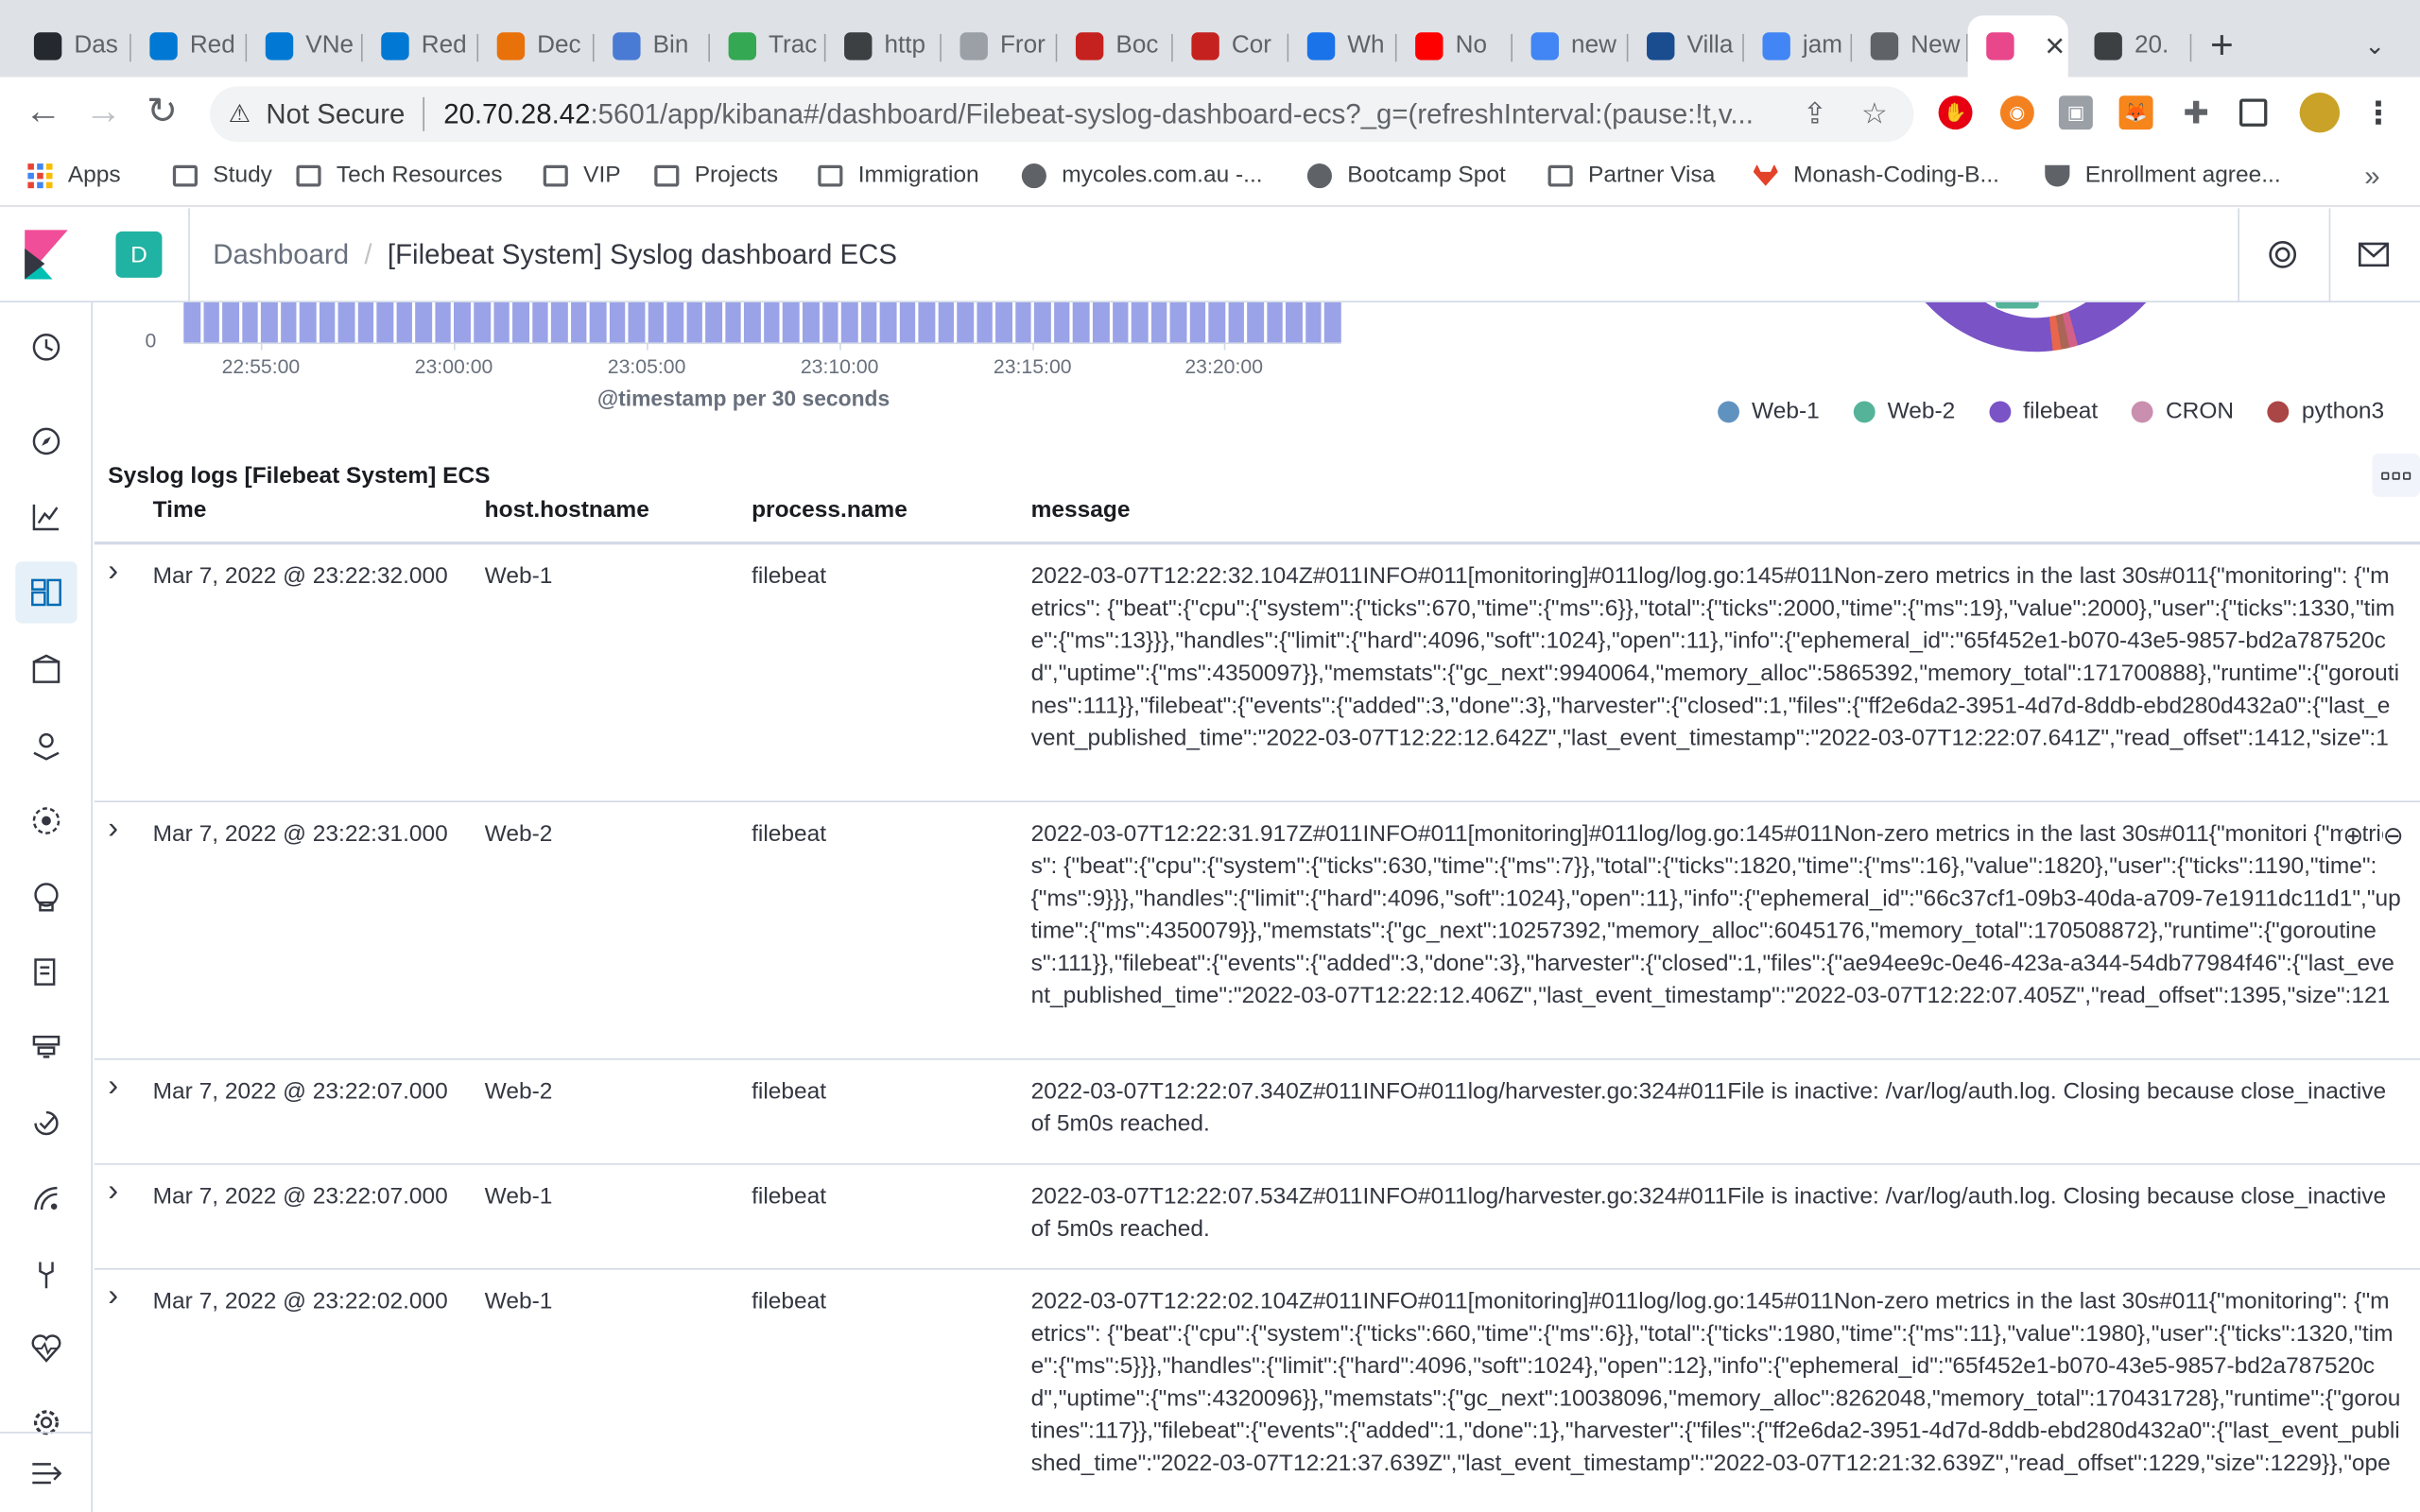  Describe the element at coordinates (2396, 475) in the screenshot. I see `panel-options-button` at that location.